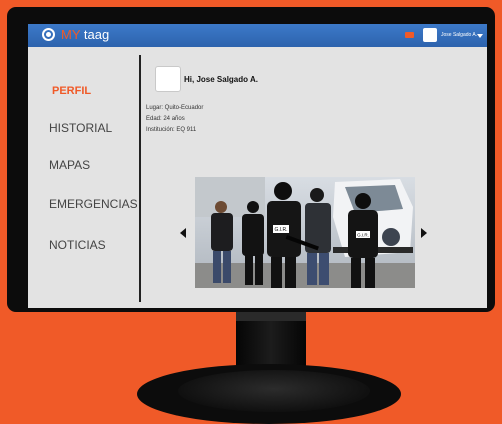  I want to click on monitor-neck-highlight, so click(271, 316).